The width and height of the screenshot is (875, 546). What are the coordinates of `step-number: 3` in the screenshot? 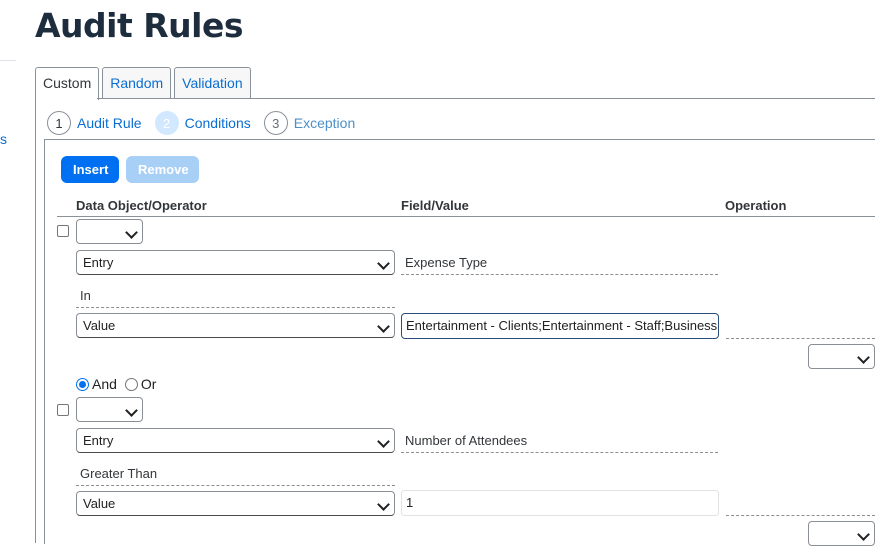 It's located at (275, 123).